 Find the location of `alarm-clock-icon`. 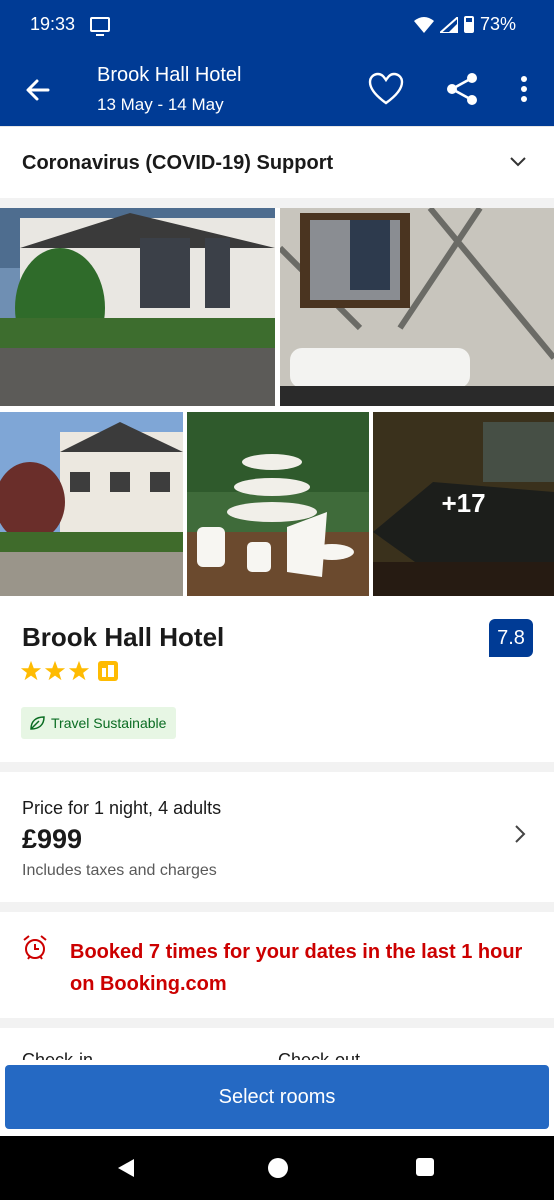

alarm-clock-icon is located at coordinates (35, 947).